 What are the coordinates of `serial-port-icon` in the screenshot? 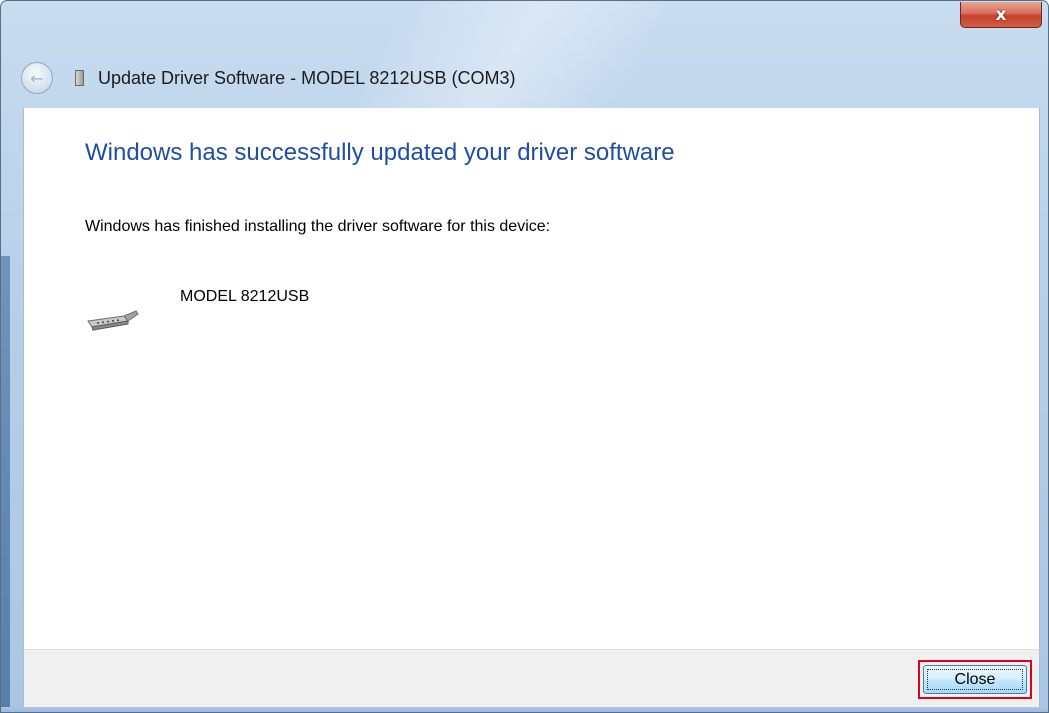 It's located at (113, 320).